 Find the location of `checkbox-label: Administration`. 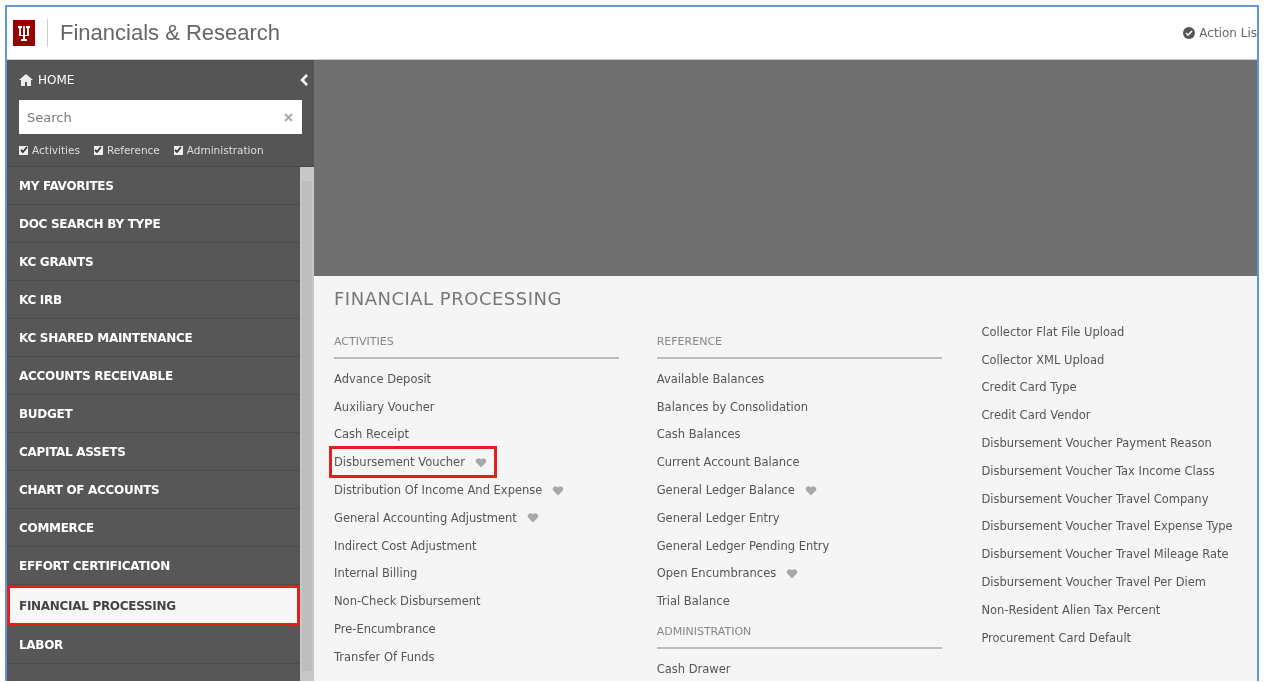

checkbox-label: Administration is located at coordinates (225, 150).